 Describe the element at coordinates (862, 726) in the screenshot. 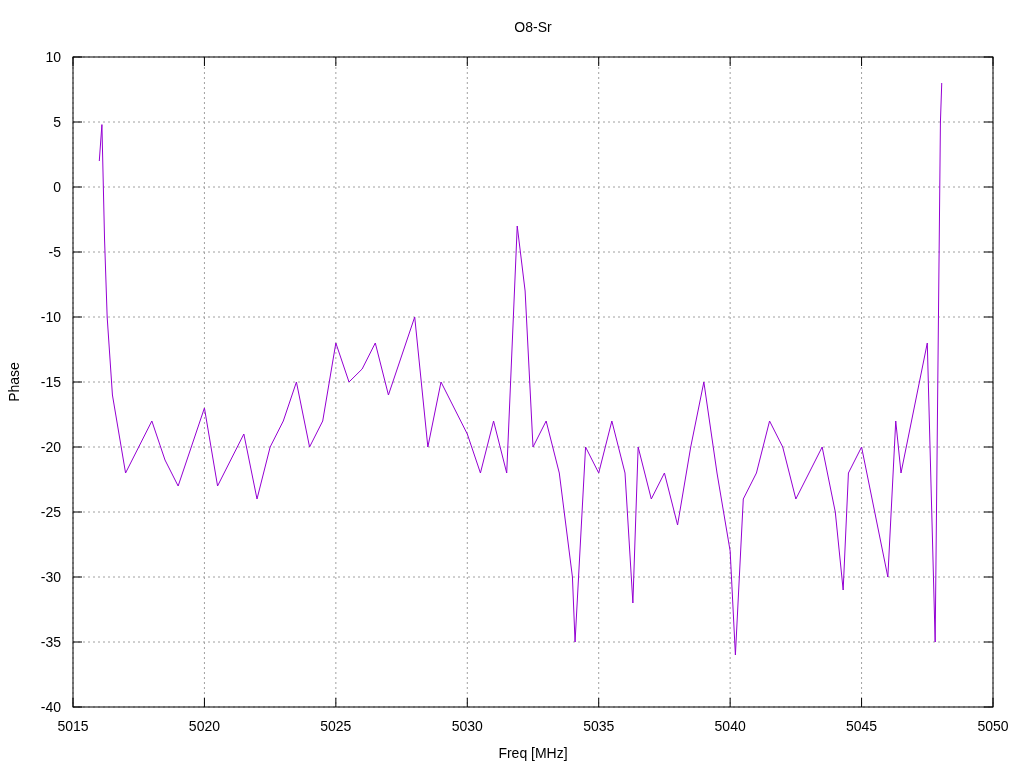

I see `x-tick-label: 5045` at that location.